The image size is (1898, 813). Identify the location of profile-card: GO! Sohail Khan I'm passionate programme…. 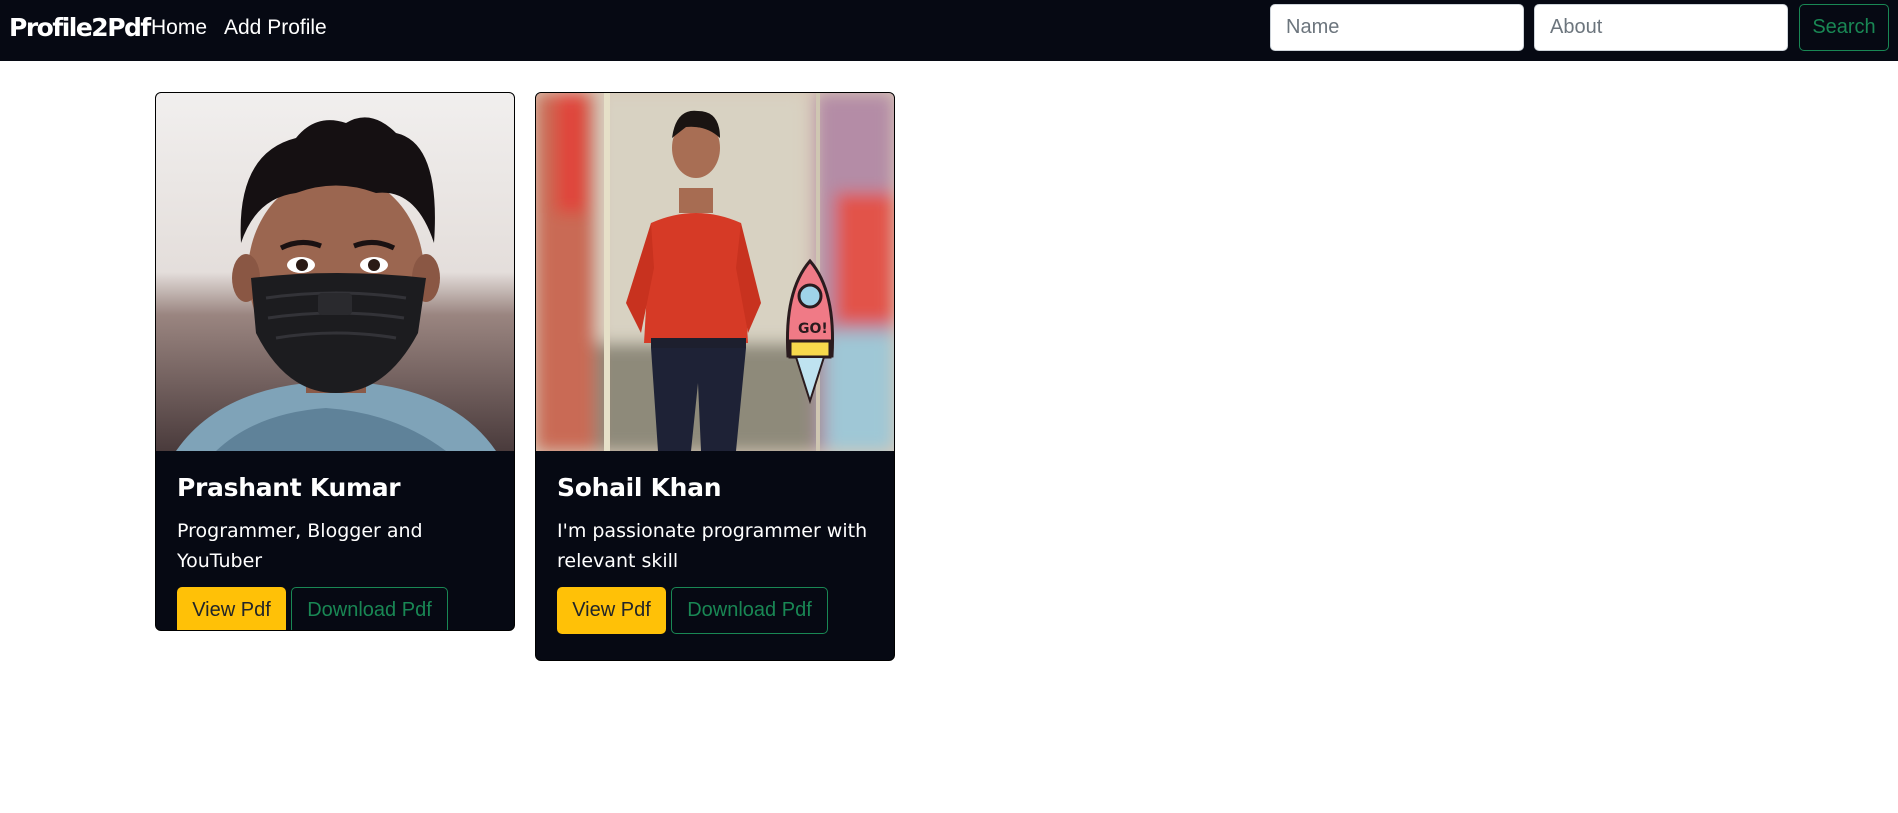
(715, 376).